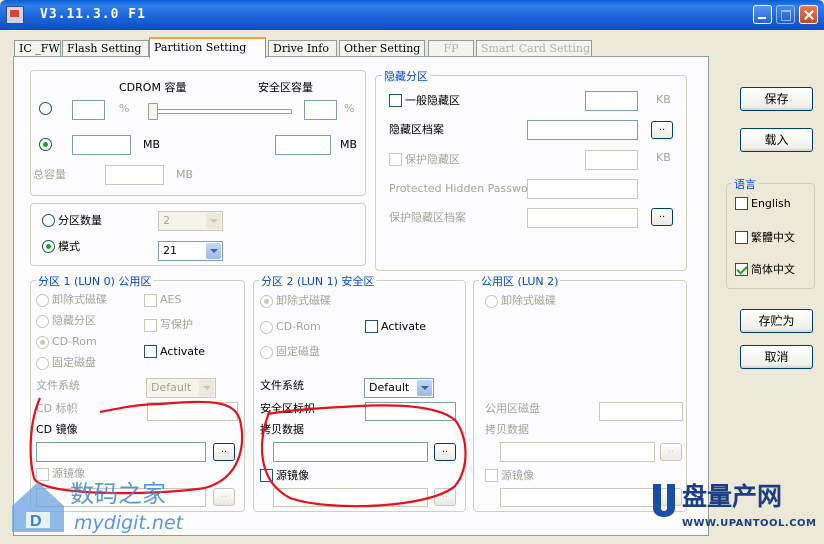 This screenshot has height=544, width=824. I want to click on mydigit-cn-text: 数码之家, so click(118, 494).